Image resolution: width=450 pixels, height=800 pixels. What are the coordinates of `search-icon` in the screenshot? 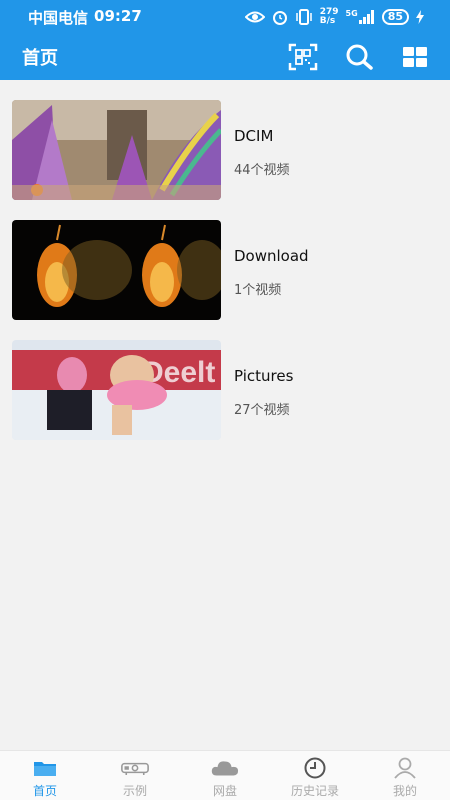 It's located at (359, 57).